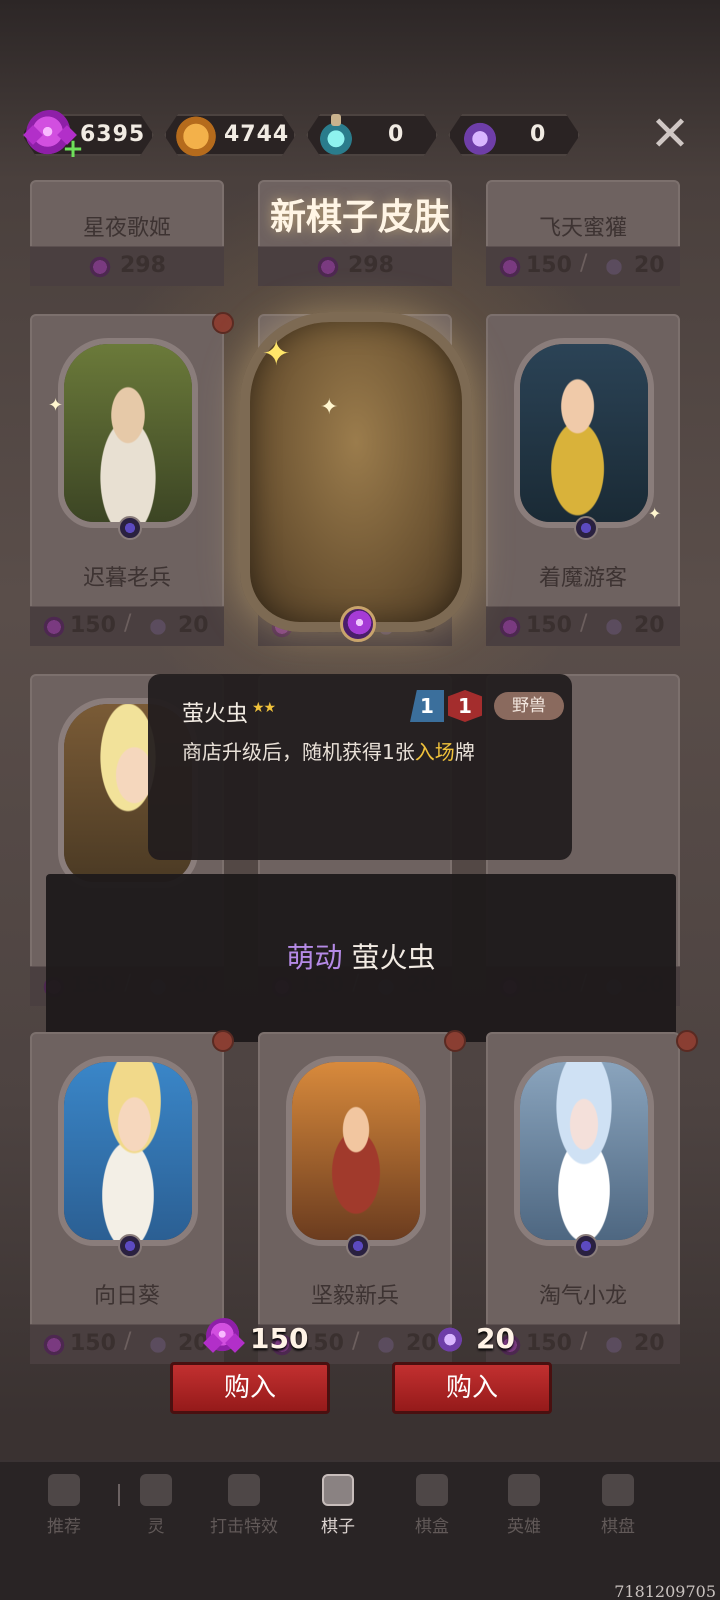 This screenshot has height=1600, width=720. I want to click on skin-name: 着魔游客, so click(582, 578).